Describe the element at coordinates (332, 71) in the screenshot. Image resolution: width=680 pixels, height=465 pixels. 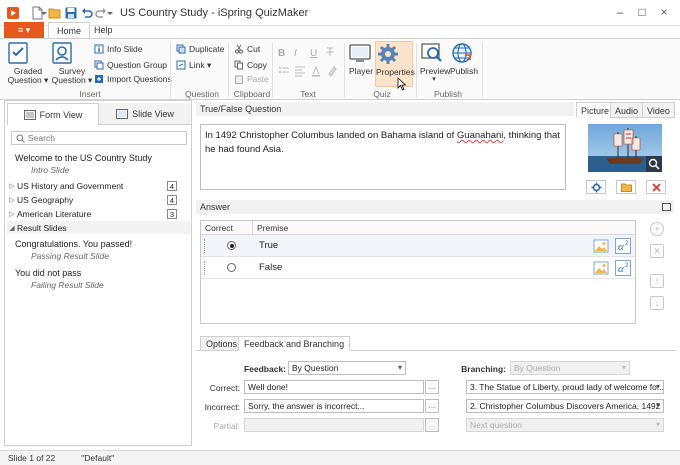
I see `highlight-icon` at that location.